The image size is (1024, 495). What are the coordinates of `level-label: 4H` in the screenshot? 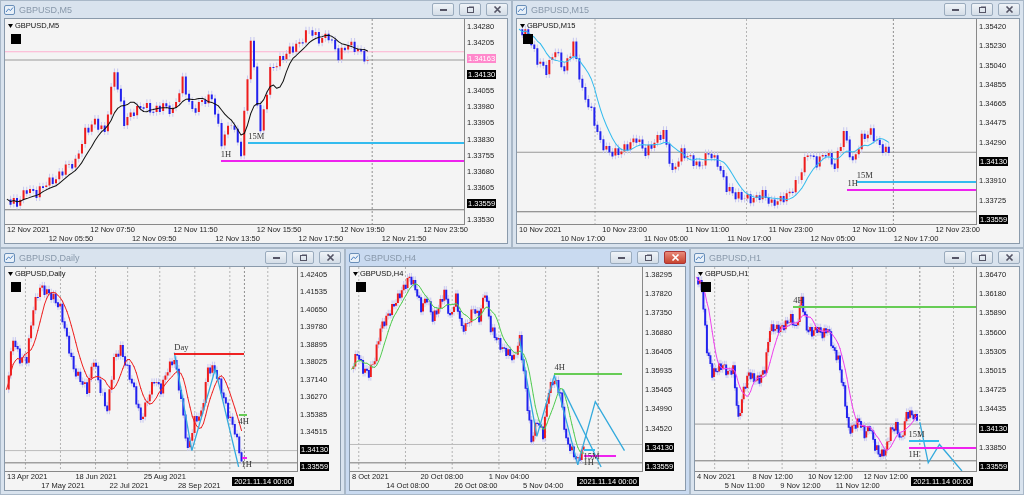 It's located at (559, 368).